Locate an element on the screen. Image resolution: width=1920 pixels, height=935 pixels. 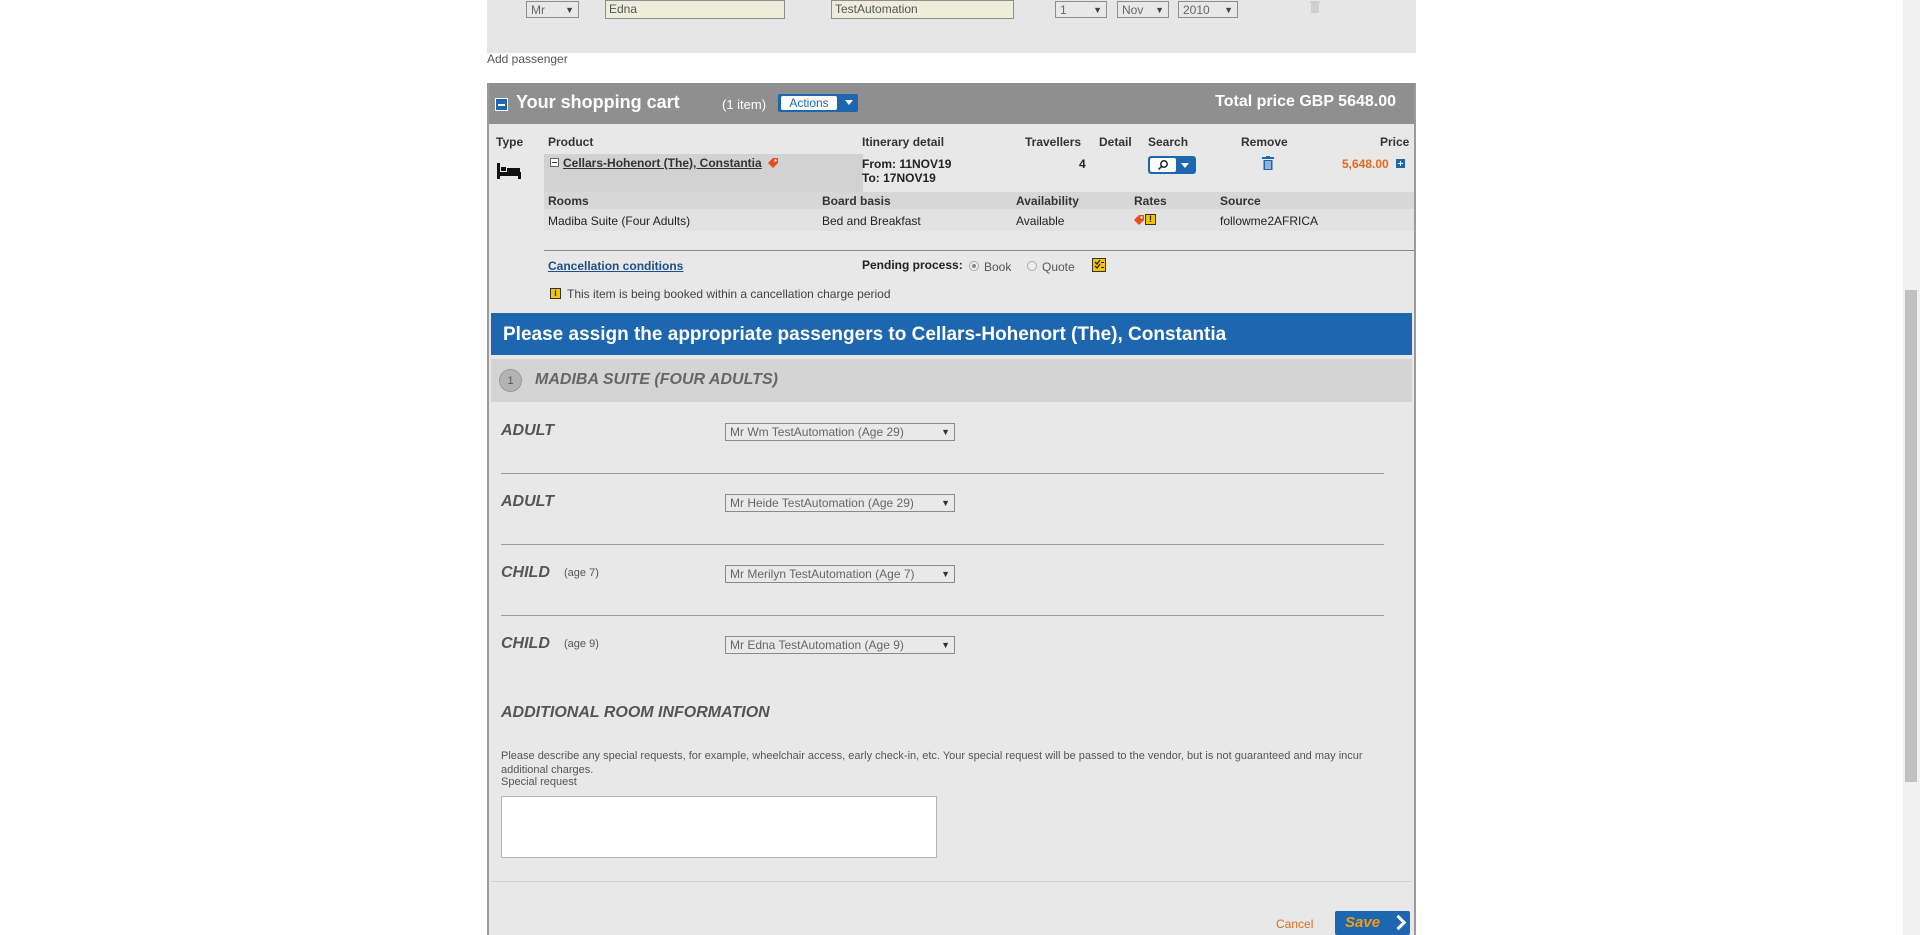
special-request-textarea is located at coordinates (719, 827).